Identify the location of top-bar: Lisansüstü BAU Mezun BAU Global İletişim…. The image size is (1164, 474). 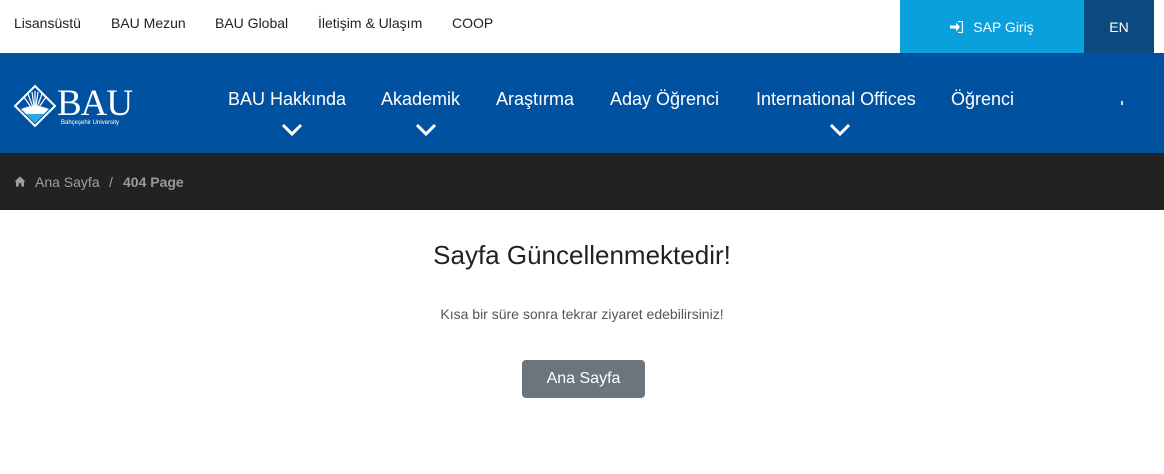
(582, 26).